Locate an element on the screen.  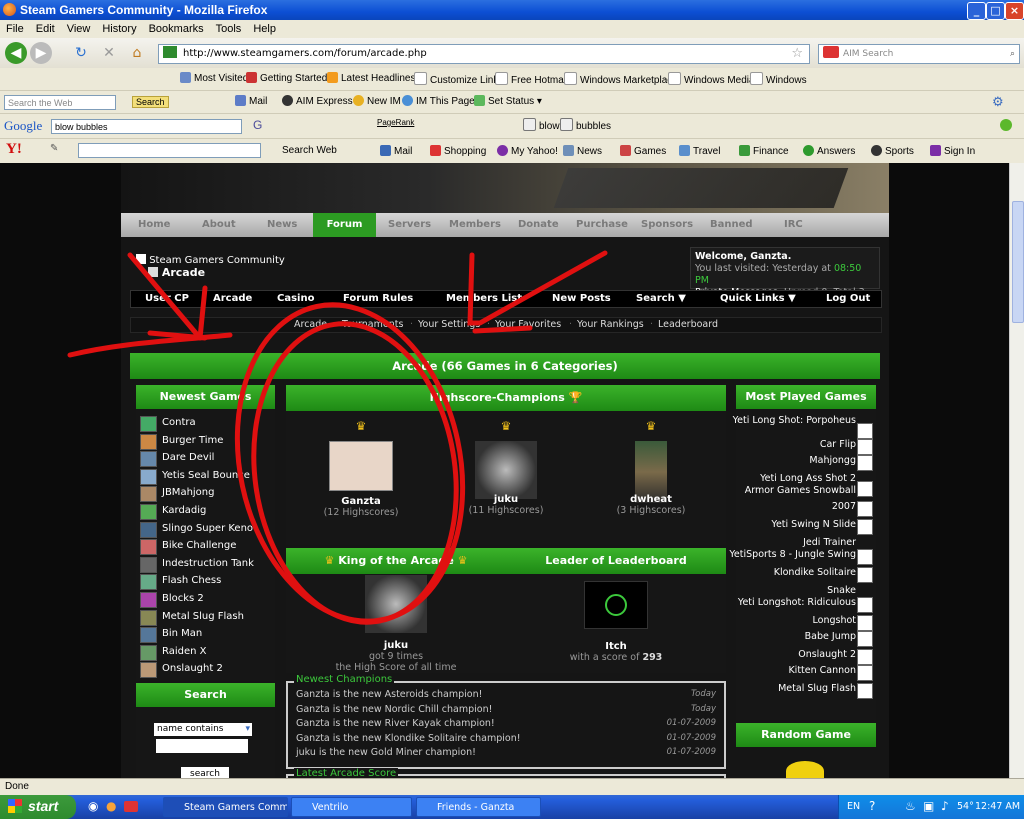
start-button: start is located at coordinates (38, 807).